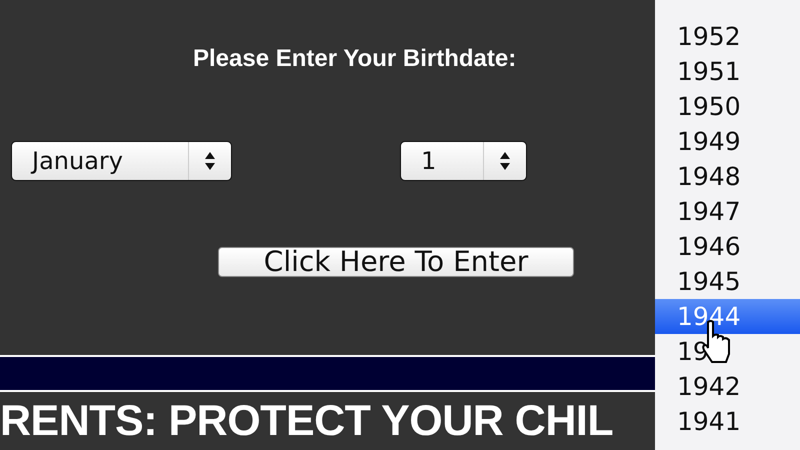 This screenshot has height=450, width=800. What do you see at coordinates (396, 262) in the screenshot?
I see `enter-button: Click Here To Enter` at bounding box center [396, 262].